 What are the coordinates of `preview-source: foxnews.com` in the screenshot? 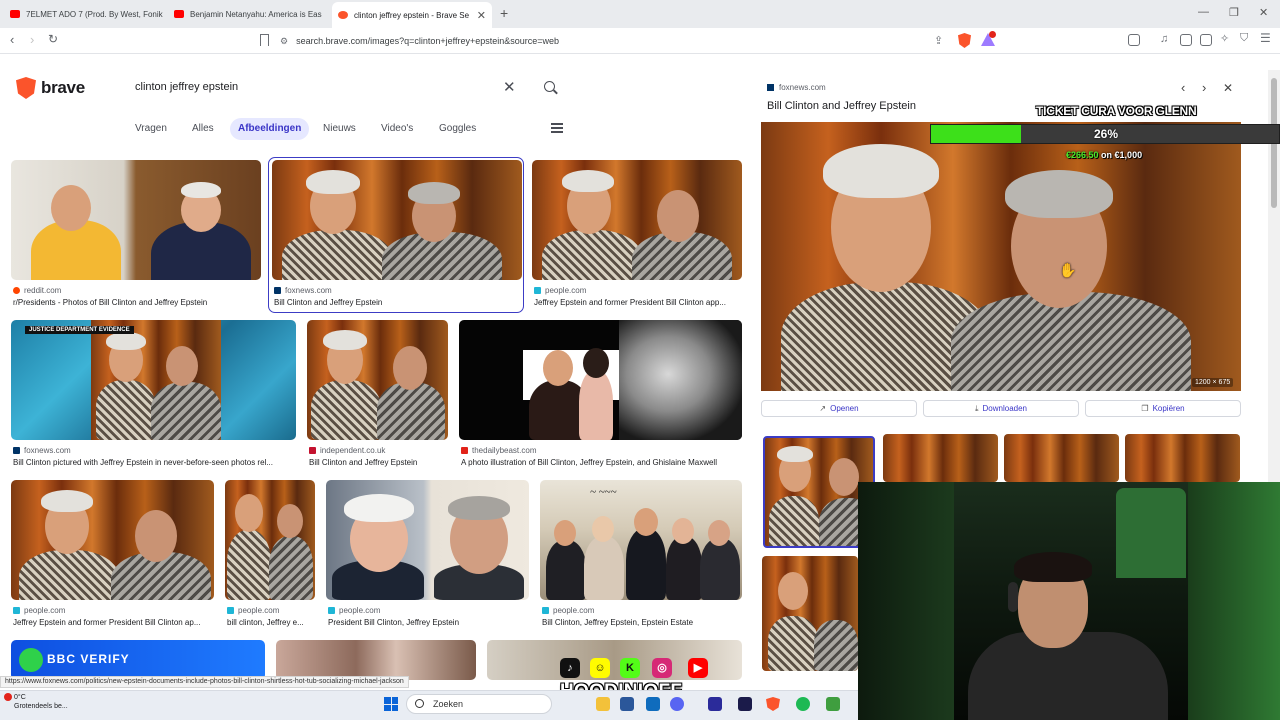 It's located at (796, 87).